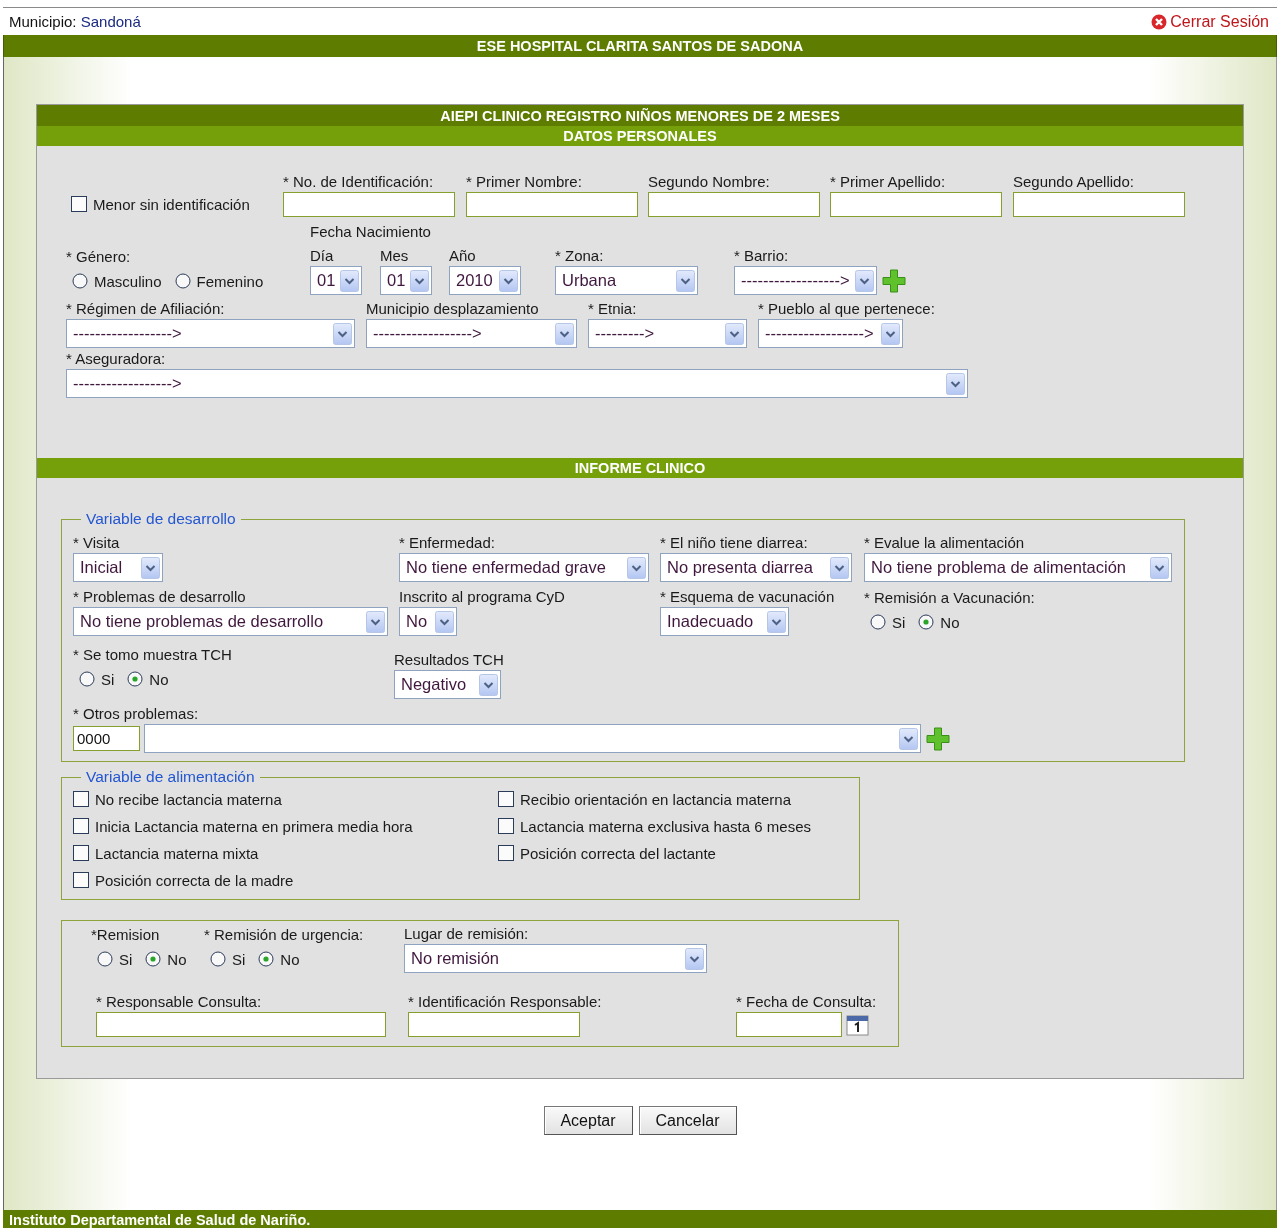 The image size is (1279, 1228). Describe the element at coordinates (655, 799) in the screenshot. I see `checkbox-label: Recibio orientación en lactancia materna` at that location.